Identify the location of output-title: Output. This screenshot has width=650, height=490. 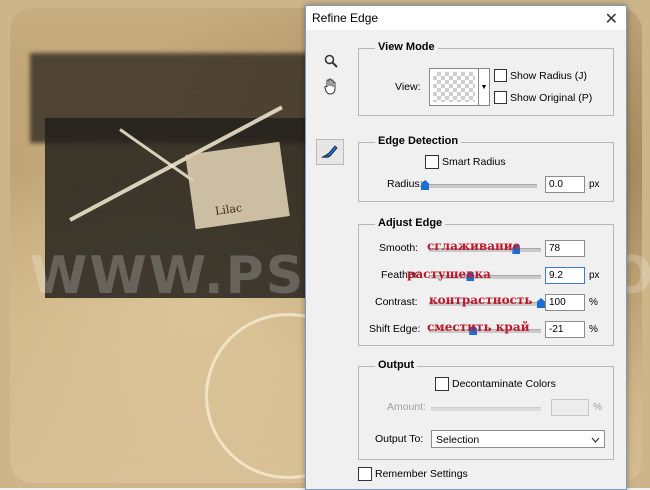
(396, 365).